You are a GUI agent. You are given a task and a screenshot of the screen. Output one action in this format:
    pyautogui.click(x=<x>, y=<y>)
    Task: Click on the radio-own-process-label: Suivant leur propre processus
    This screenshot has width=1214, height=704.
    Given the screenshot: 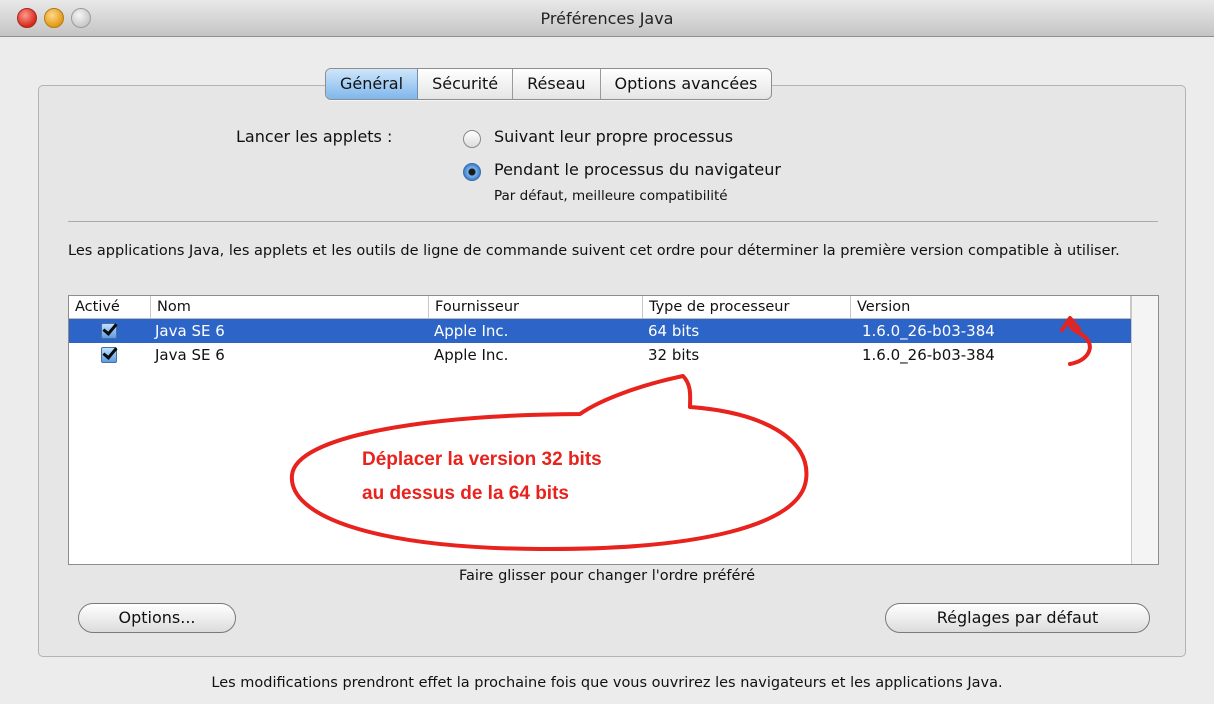 What is the action you would take?
    pyautogui.click(x=613, y=136)
    